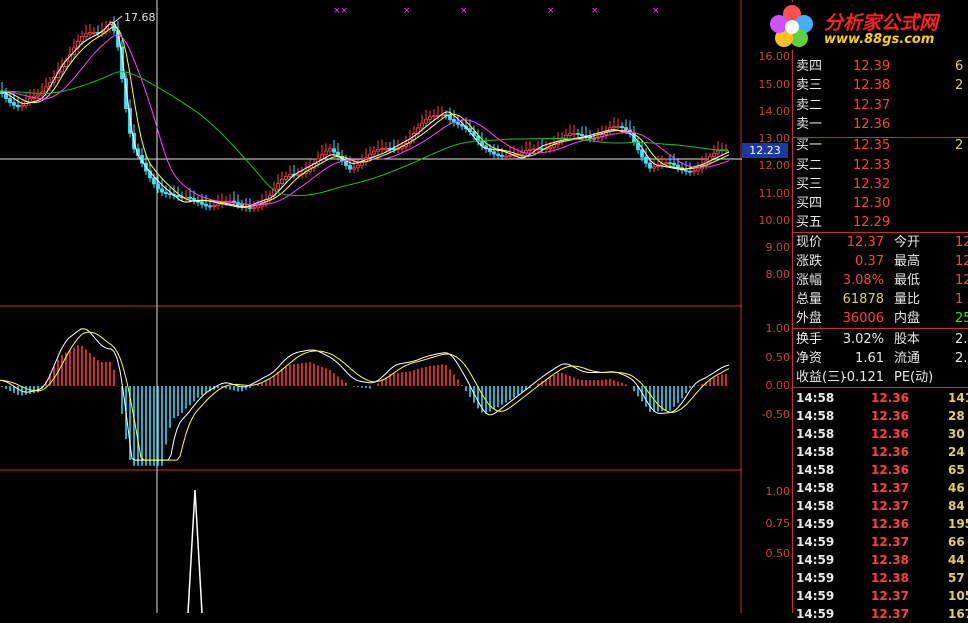  Describe the element at coordinates (863, 377) in the screenshot. I see `fundamental-value: -0.121` at that location.